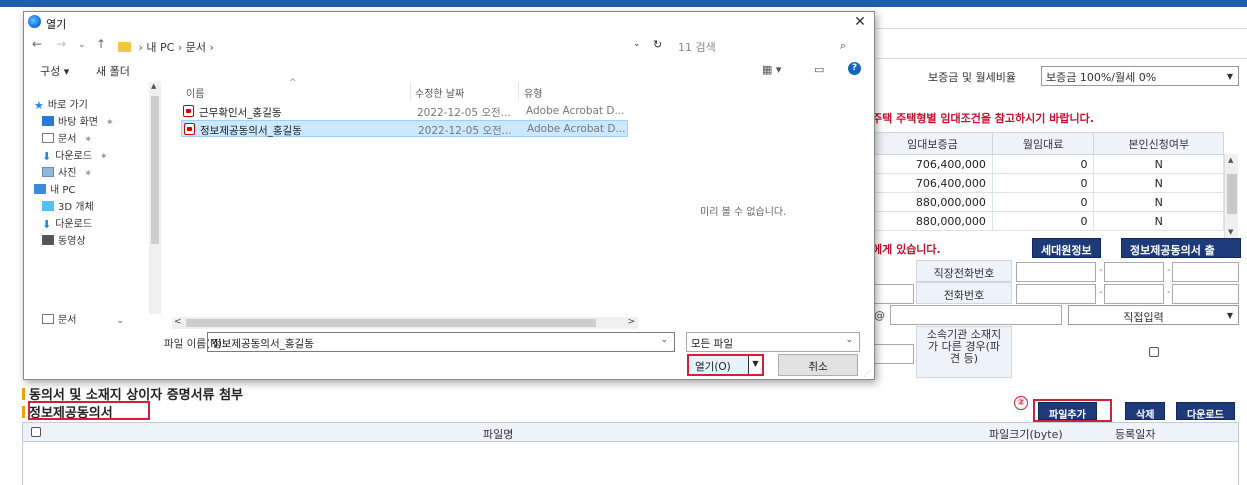 The image size is (1247, 485). What do you see at coordinates (976, 315) in the screenshot?
I see `email-domain-input` at bounding box center [976, 315].